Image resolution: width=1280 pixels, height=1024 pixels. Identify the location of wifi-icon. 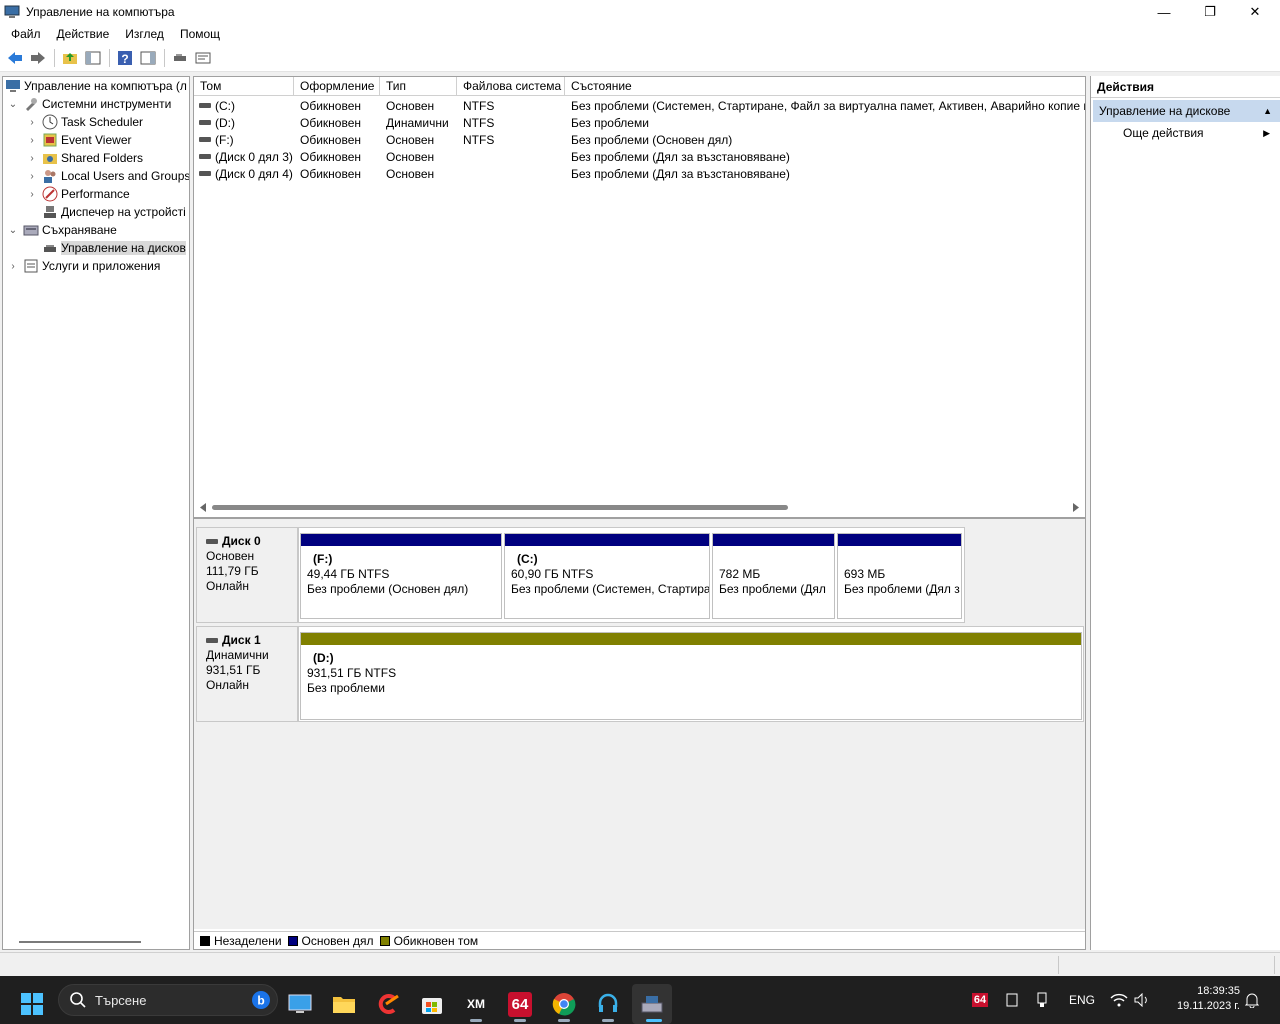
(1119, 1000).